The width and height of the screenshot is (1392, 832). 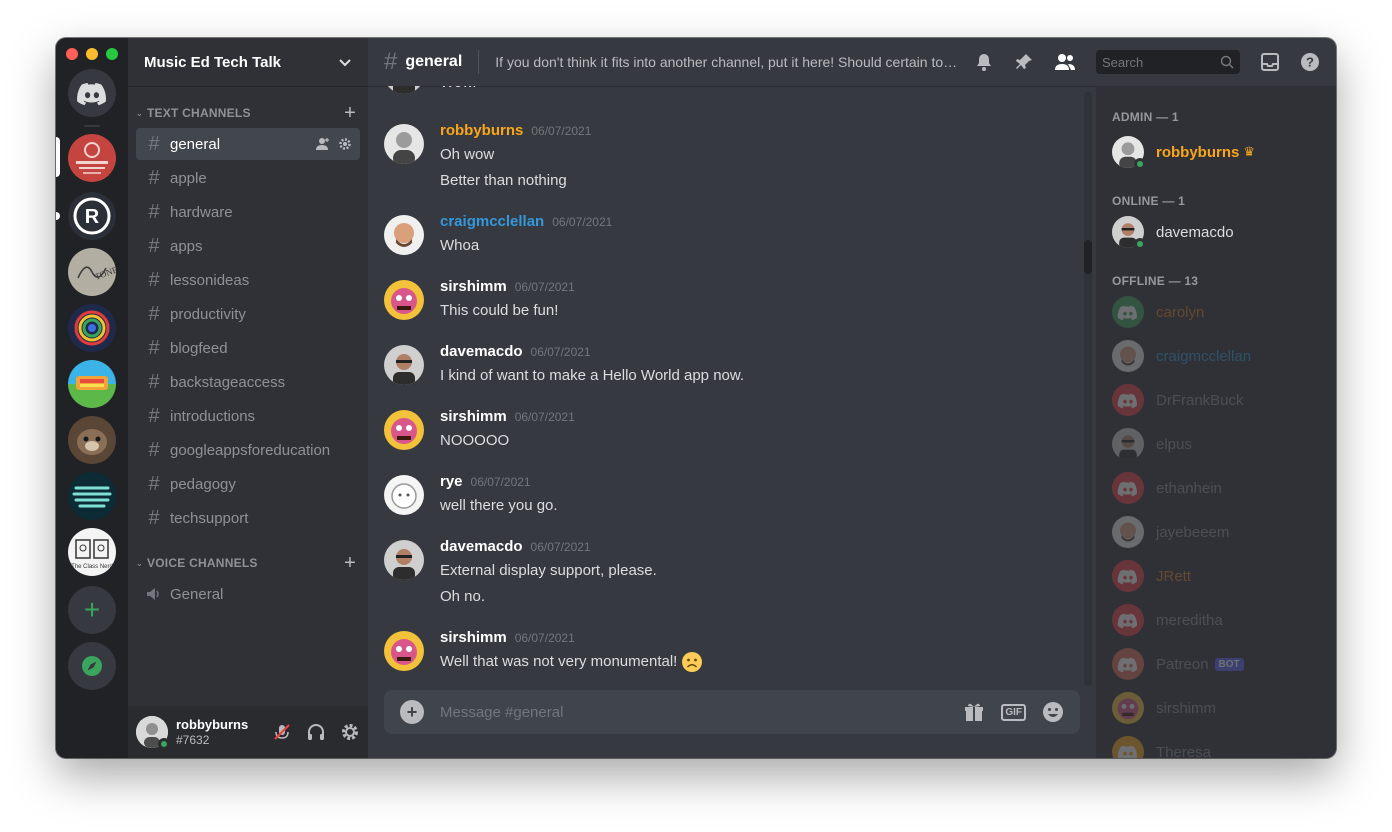 I want to click on member-item: jayebeeem, so click(x=1220, y=532).